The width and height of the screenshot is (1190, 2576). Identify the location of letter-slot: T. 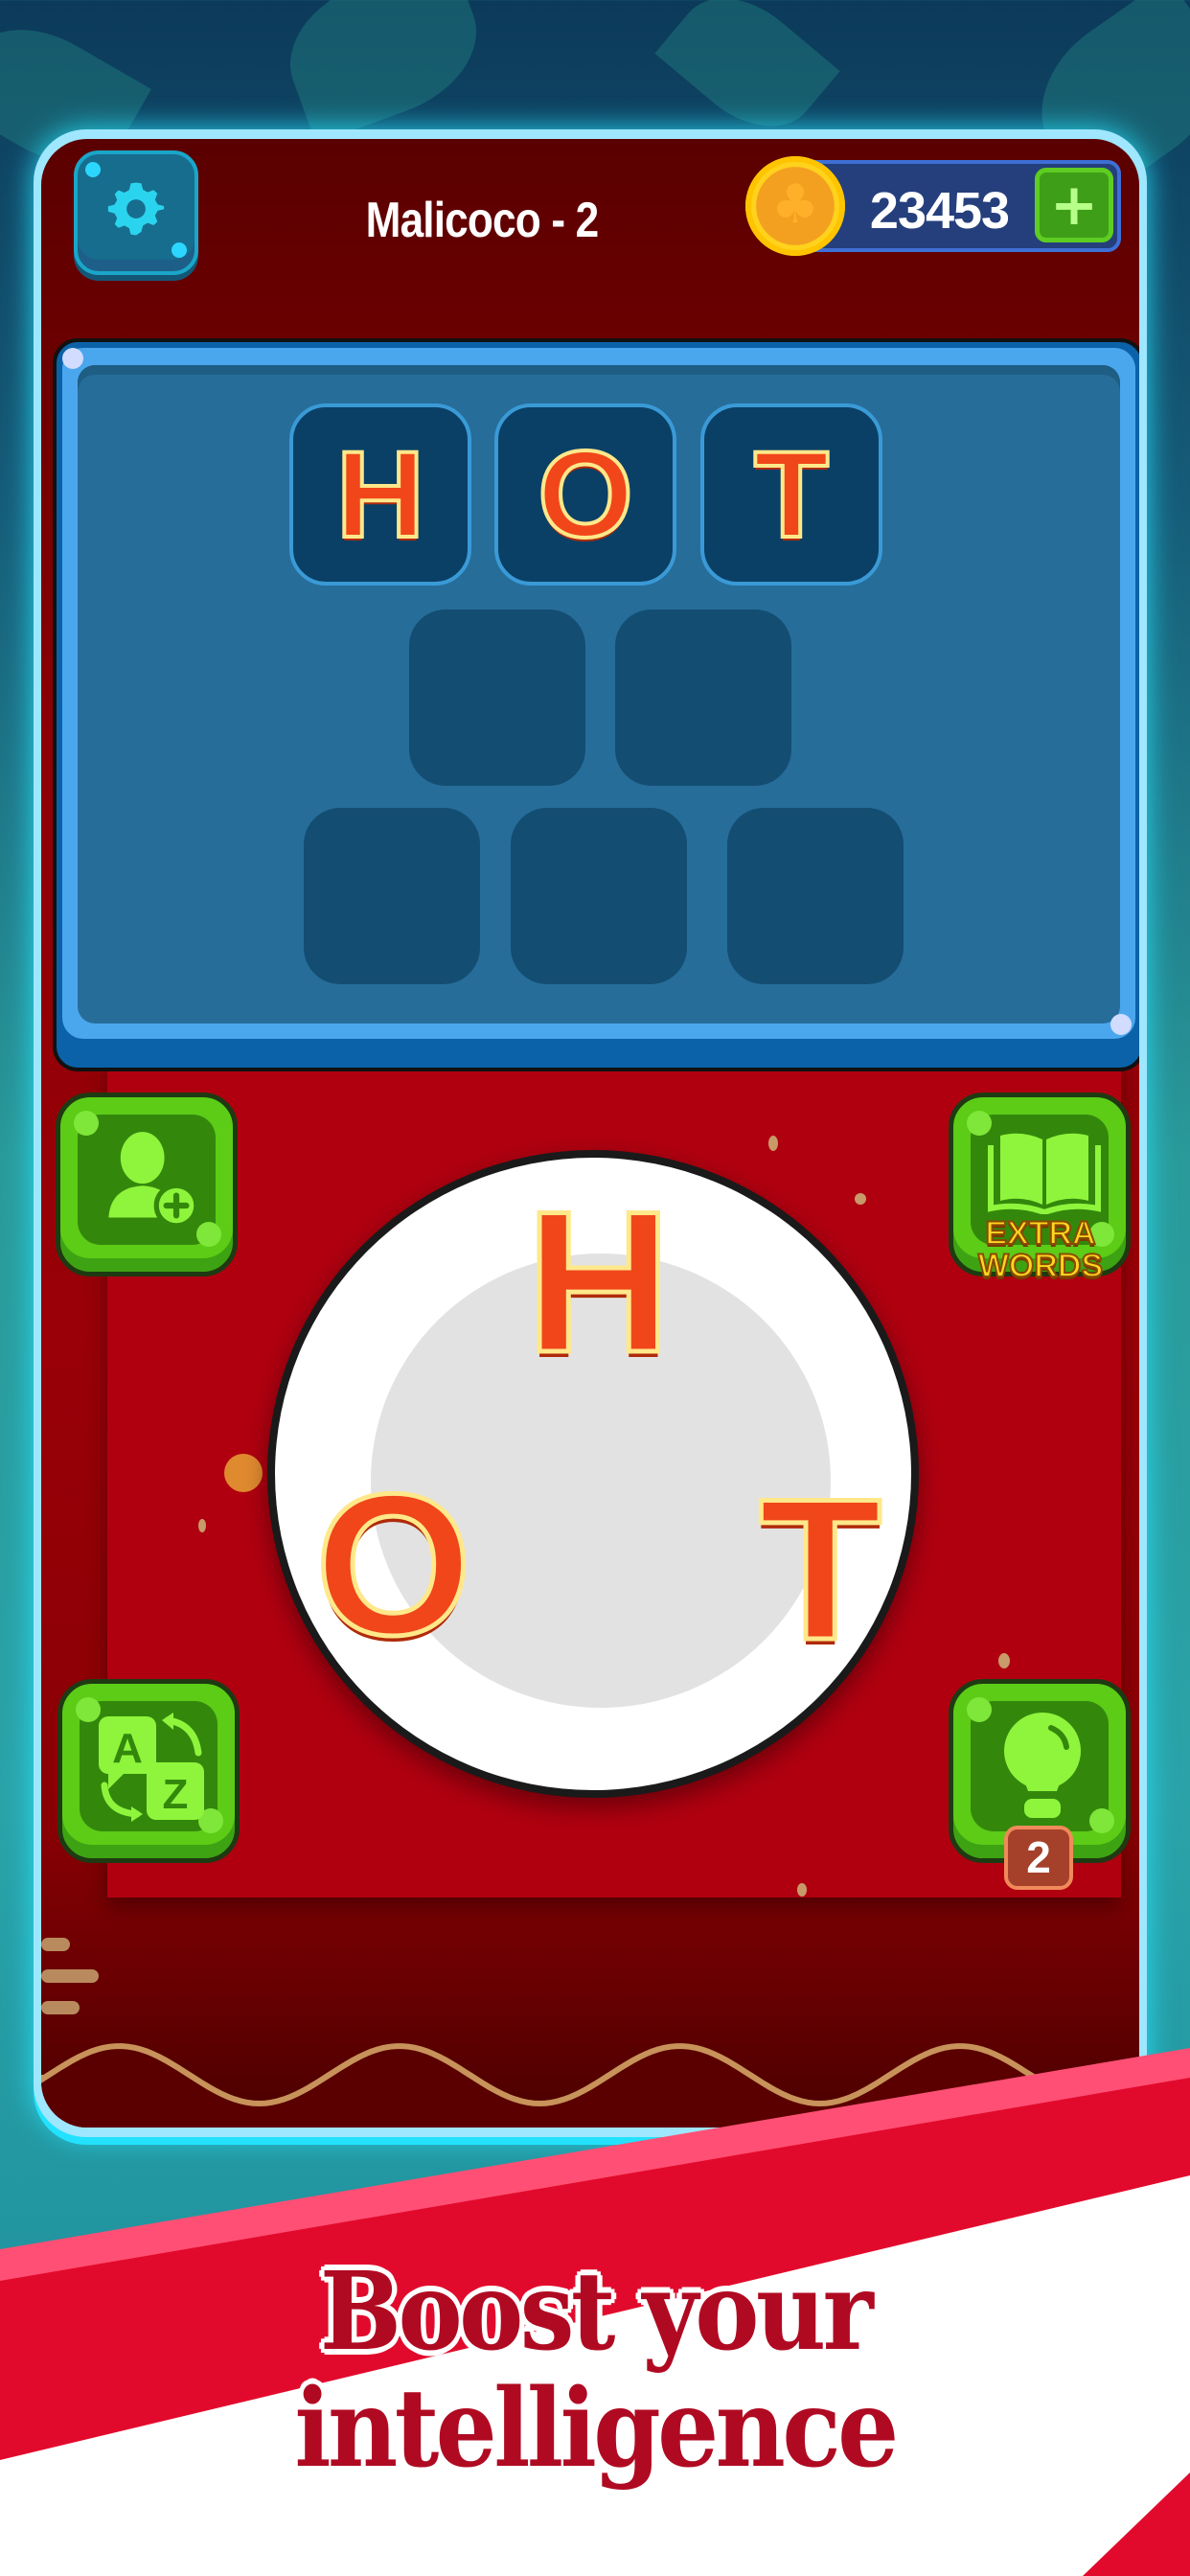
(791, 494).